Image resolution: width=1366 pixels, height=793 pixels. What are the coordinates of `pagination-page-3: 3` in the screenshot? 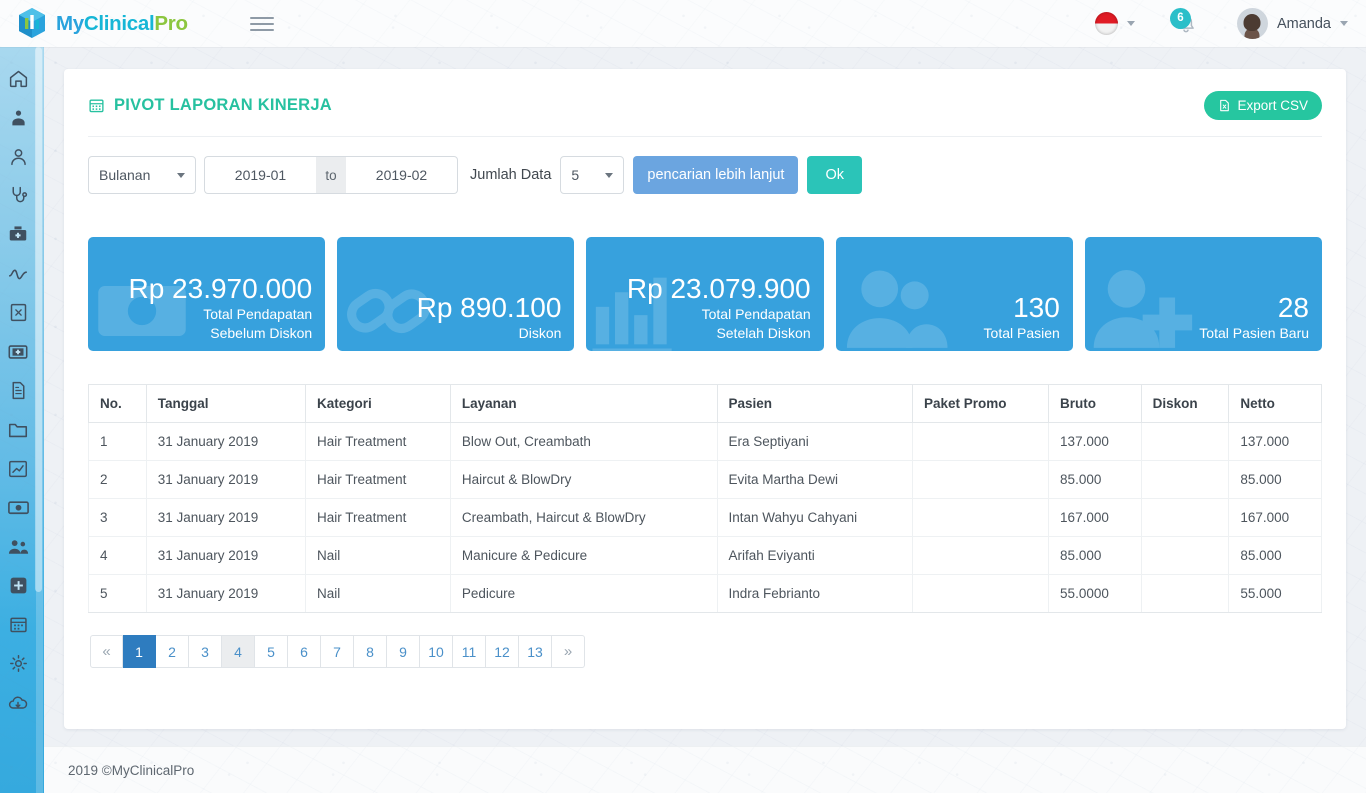 It's located at (205, 651).